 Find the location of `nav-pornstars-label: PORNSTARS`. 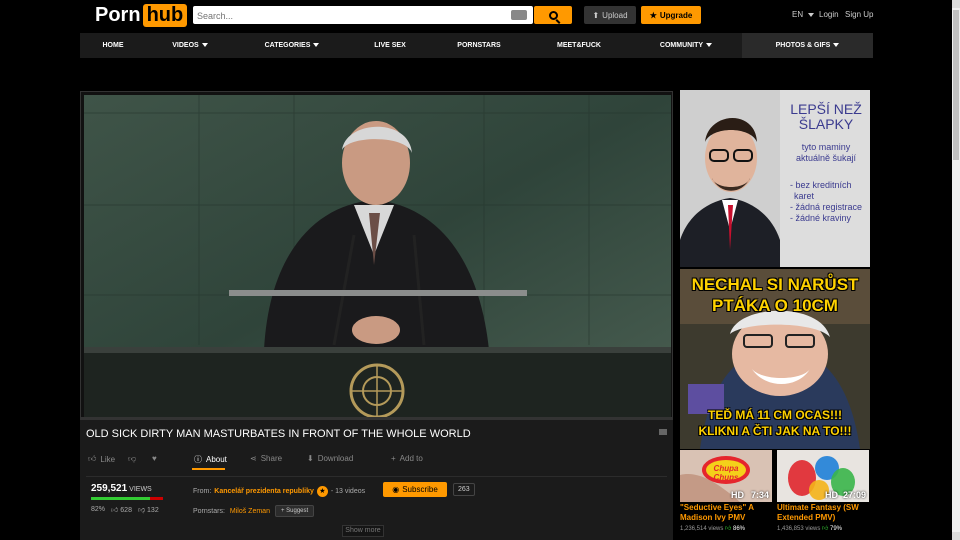

nav-pornstars-label: PORNSTARS is located at coordinates (479, 45).